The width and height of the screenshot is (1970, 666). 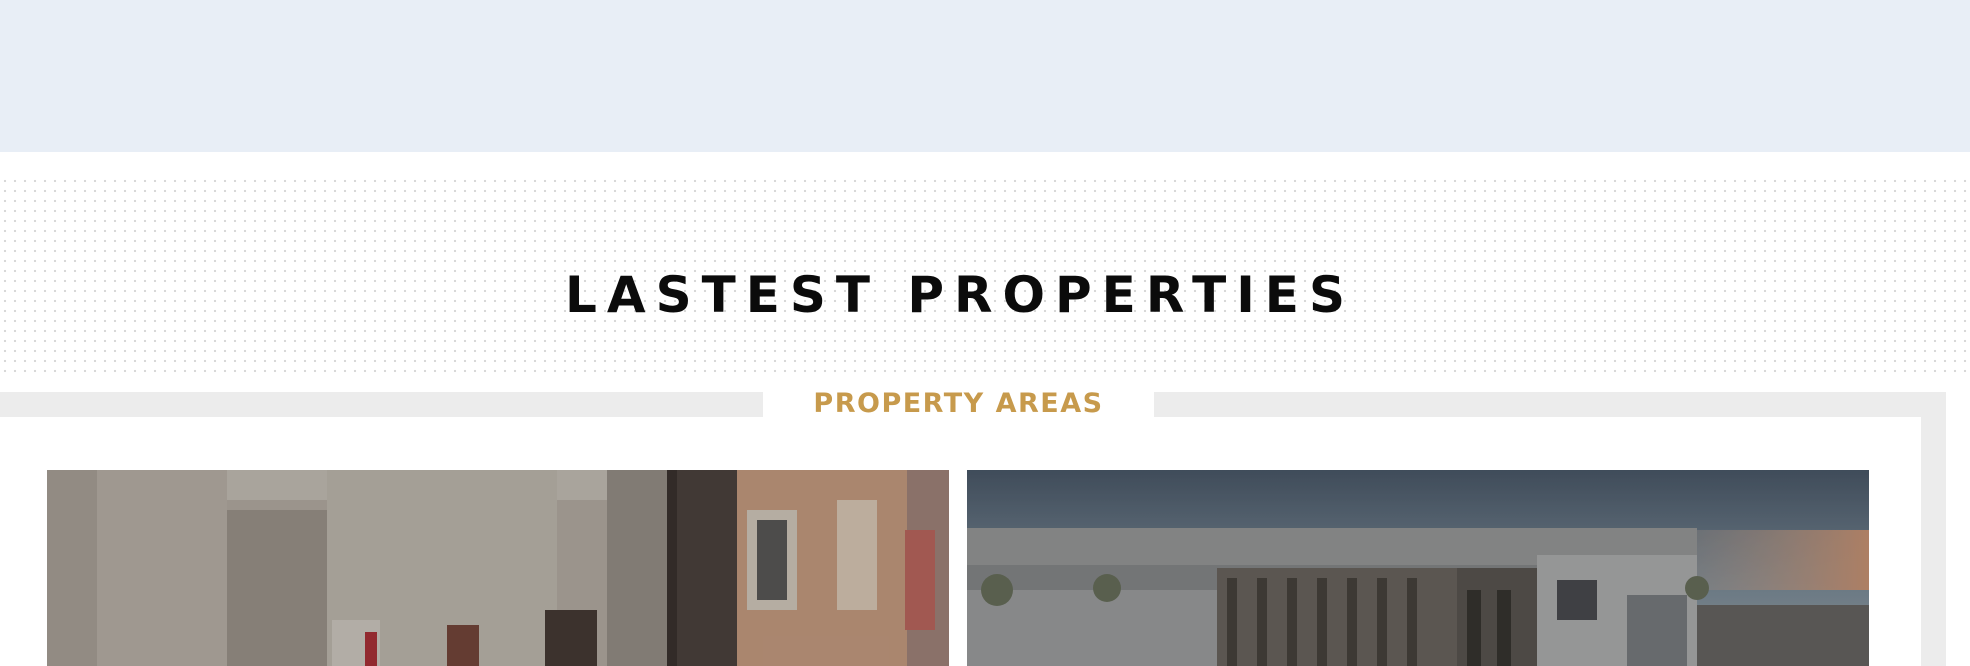 What do you see at coordinates (958, 403) in the screenshot?
I see `section-subtitle: PROPERTY AREAS` at bounding box center [958, 403].